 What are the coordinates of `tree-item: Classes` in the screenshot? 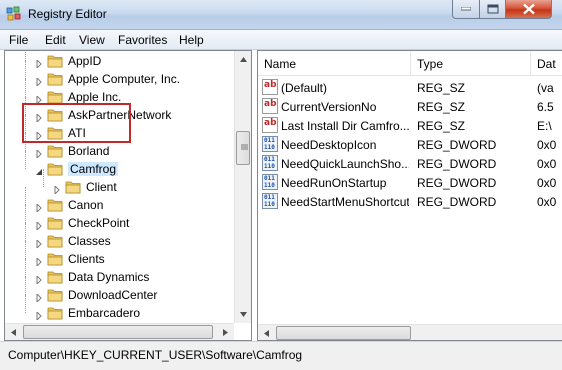 It's located at (120, 236).